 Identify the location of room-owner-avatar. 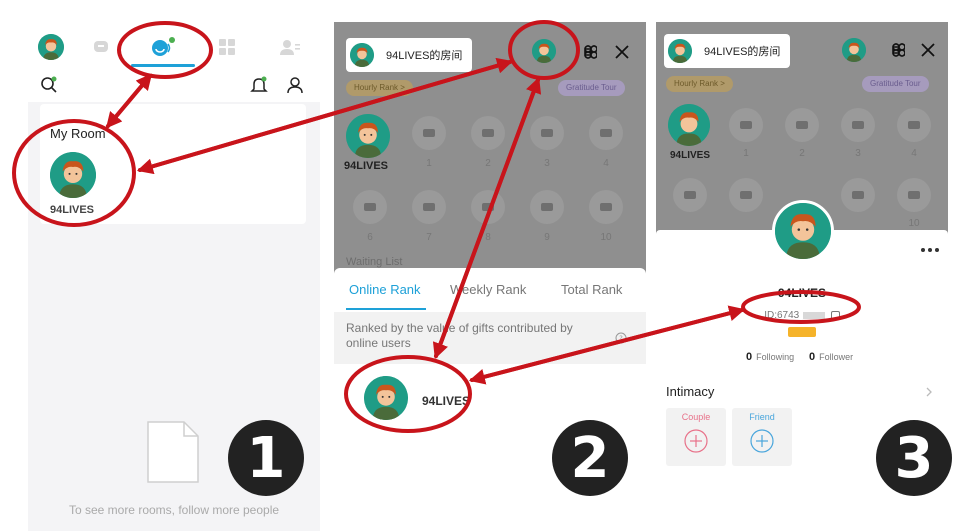
(73, 175).